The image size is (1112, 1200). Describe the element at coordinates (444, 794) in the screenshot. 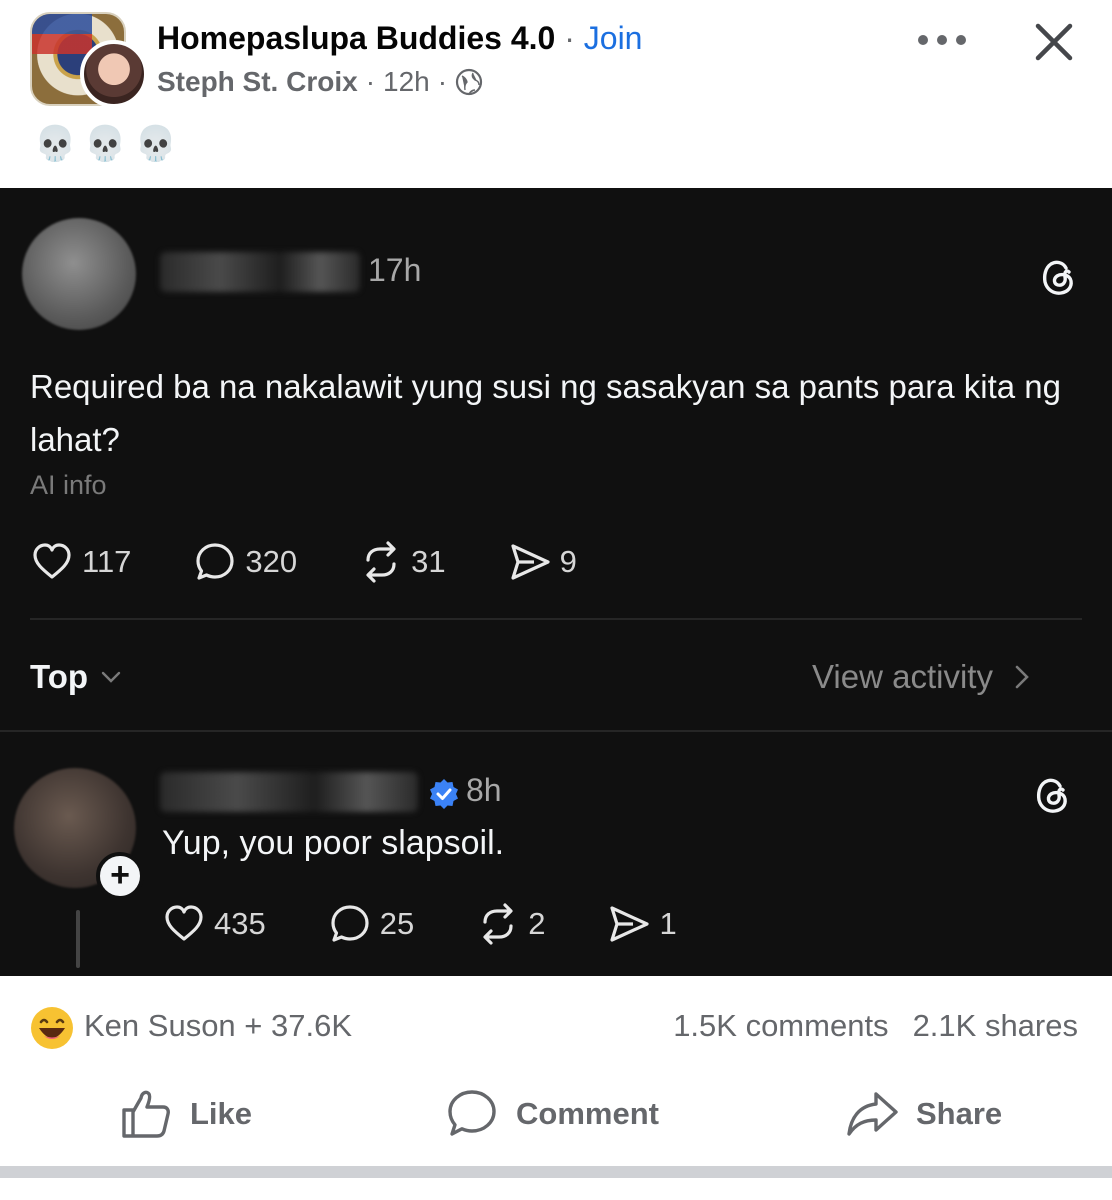

I see `verified-badge-icon` at that location.